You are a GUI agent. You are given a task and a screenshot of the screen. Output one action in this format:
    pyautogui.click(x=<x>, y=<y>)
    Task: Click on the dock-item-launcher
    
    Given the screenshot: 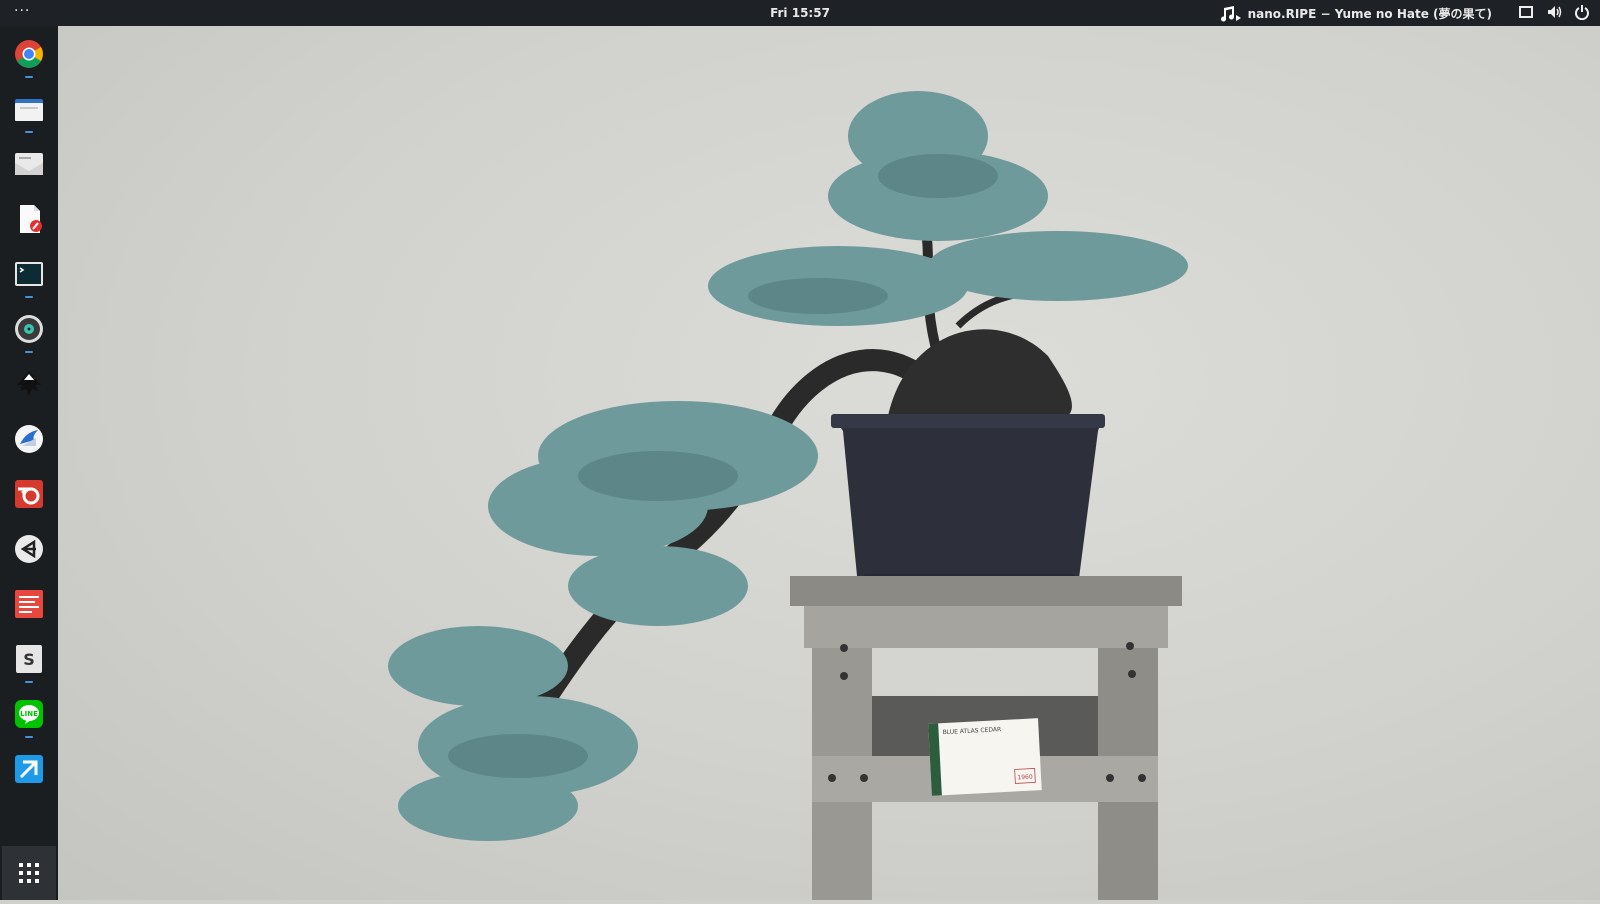 What is the action you would take?
    pyautogui.click(x=29, y=771)
    